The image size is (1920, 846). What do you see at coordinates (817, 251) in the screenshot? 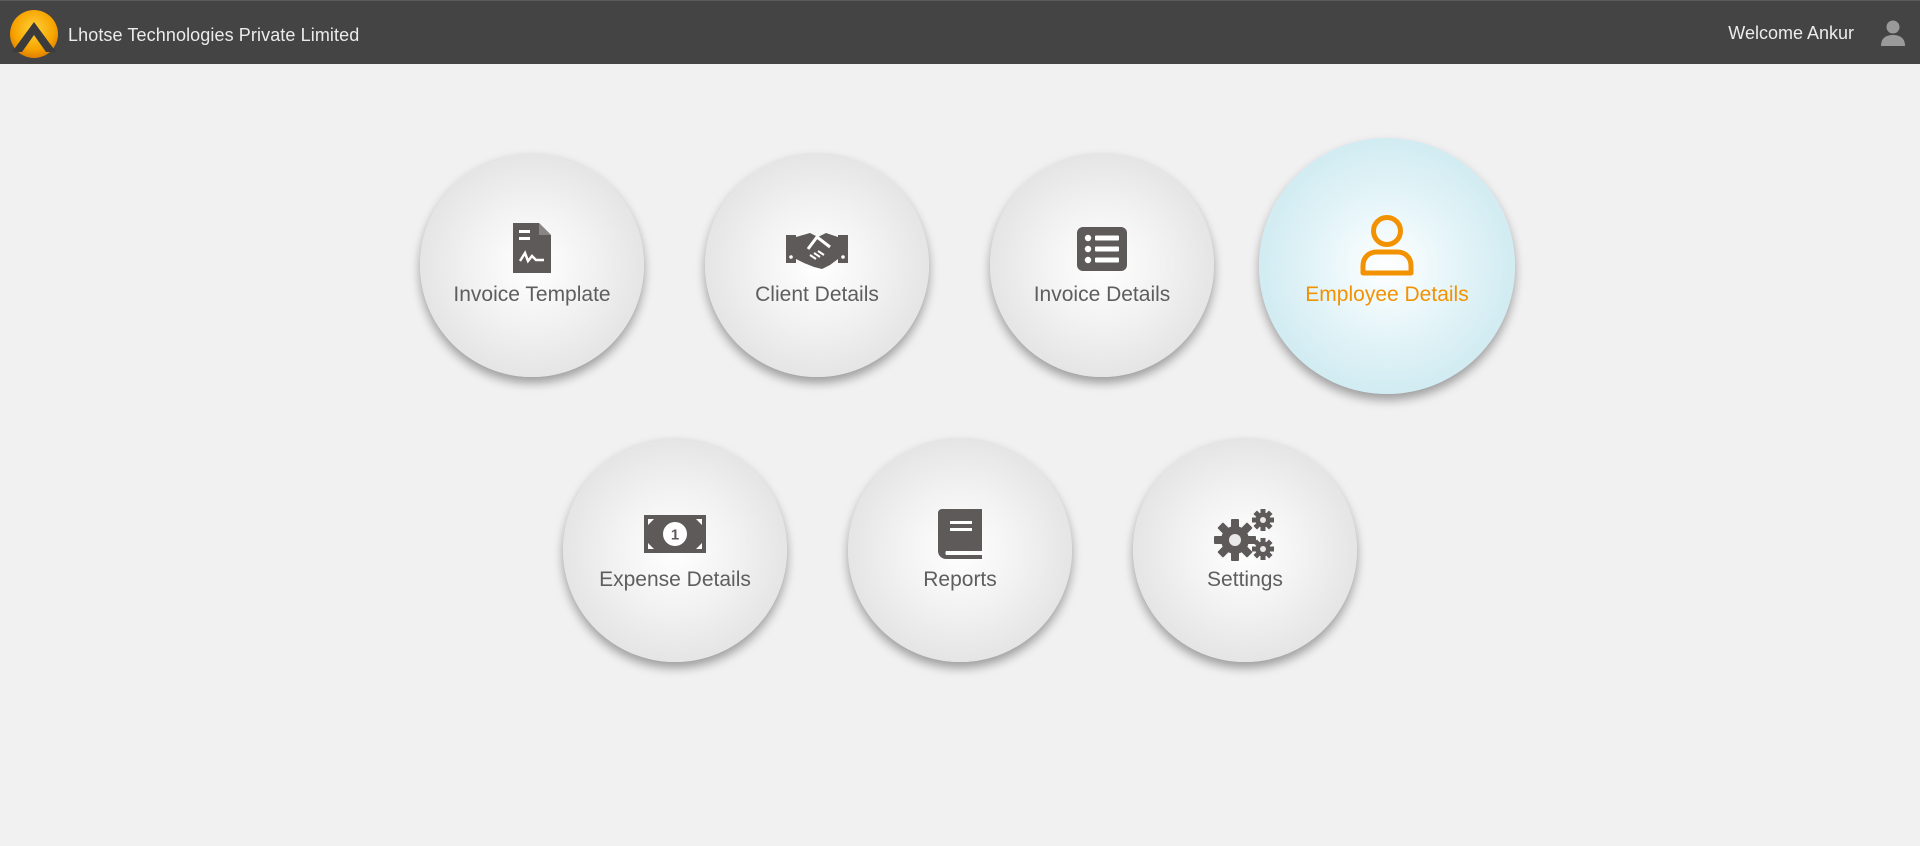
I see `handshake-icon` at bounding box center [817, 251].